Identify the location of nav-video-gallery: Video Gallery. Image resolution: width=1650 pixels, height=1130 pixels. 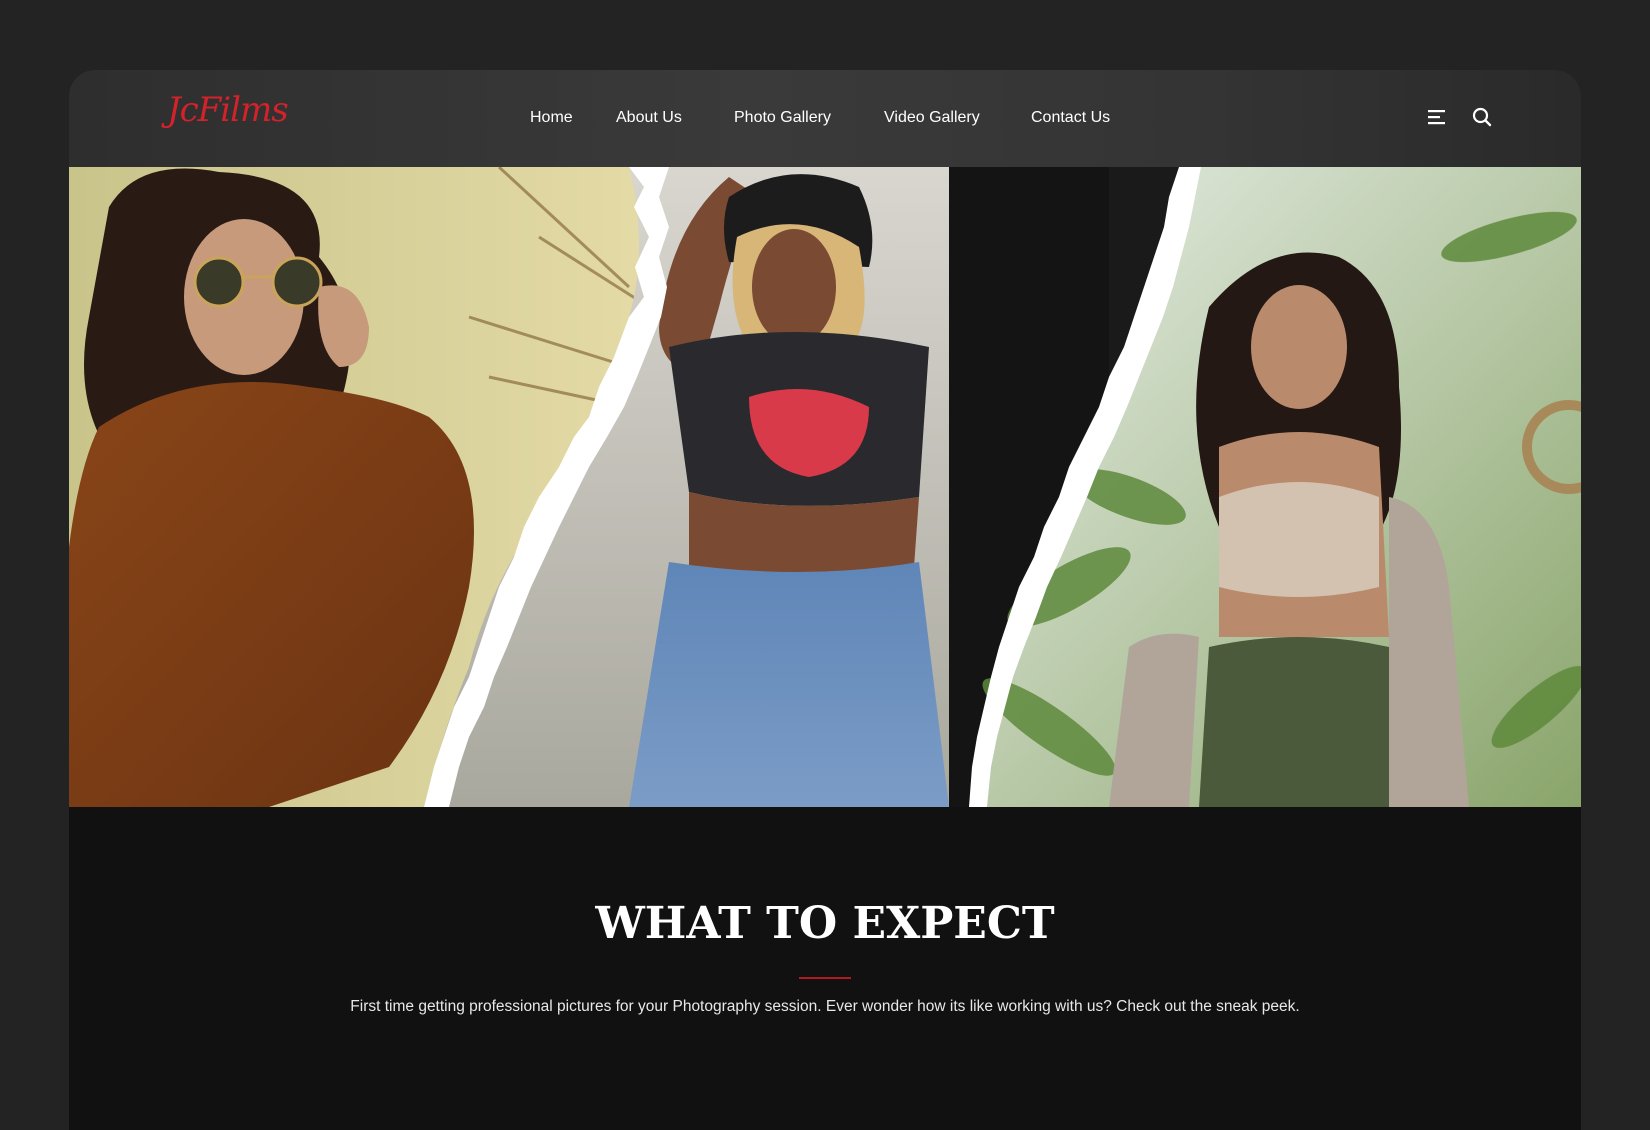
(932, 118).